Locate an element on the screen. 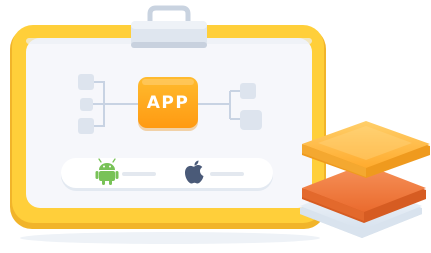  app-tile is located at coordinates (168, 104).